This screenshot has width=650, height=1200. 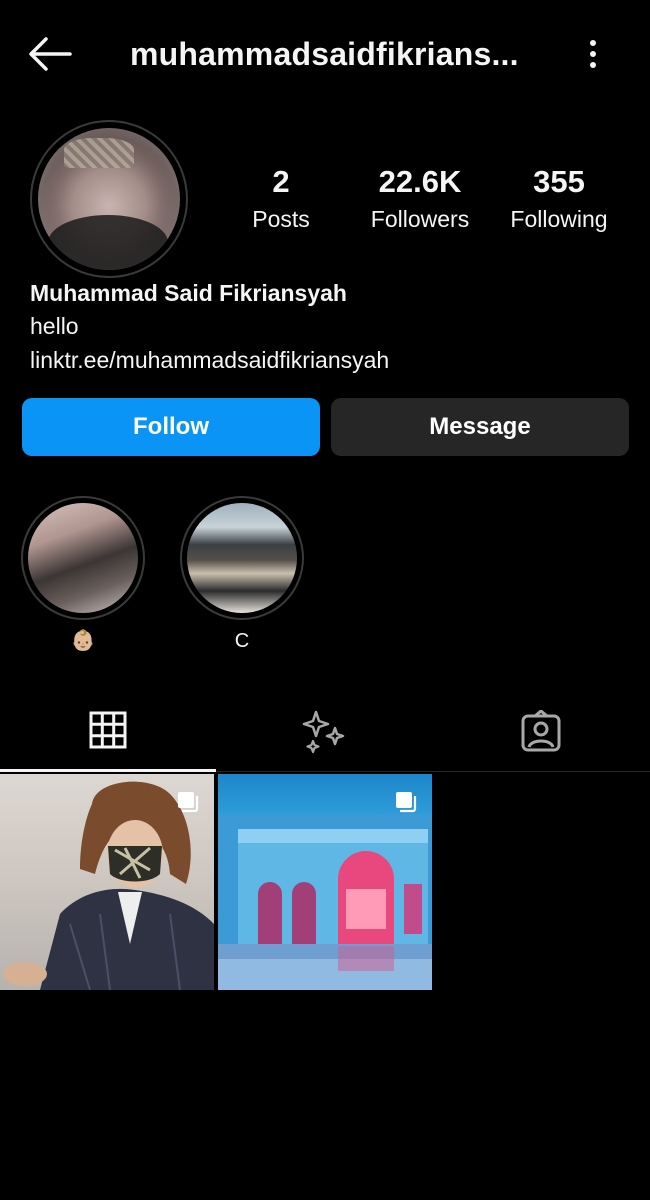 What do you see at coordinates (559, 219) in the screenshot?
I see `following-label: Following` at bounding box center [559, 219].